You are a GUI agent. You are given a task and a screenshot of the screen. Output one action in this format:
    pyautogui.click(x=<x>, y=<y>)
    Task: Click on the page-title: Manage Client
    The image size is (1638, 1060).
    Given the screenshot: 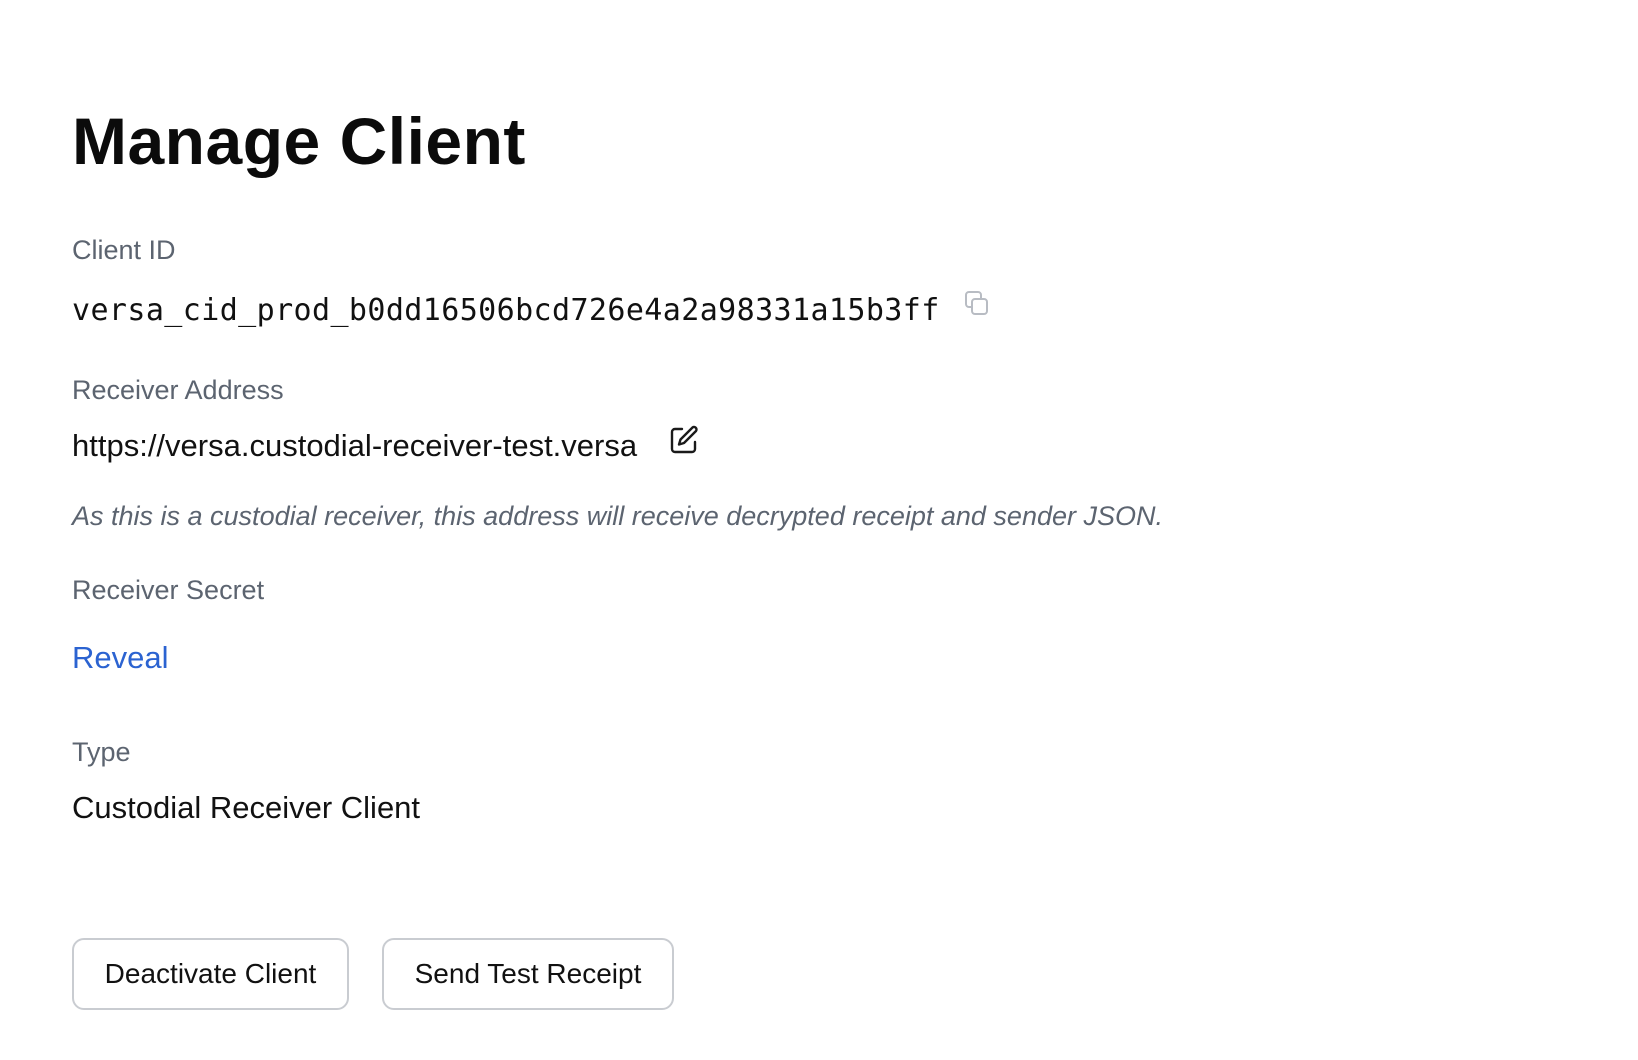 What is the action you would take?
    pyautogui.click(x=299, y=141)
    